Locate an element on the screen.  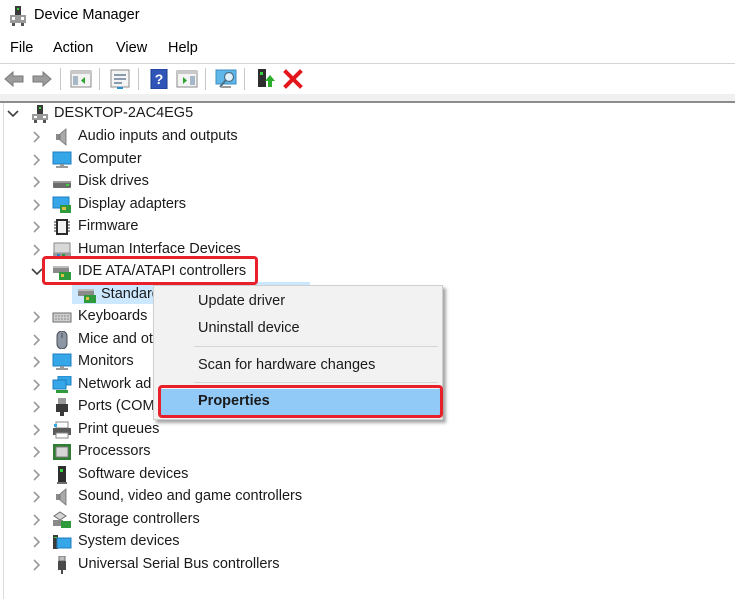
menu-file: File is located at coordinates (21, 48).